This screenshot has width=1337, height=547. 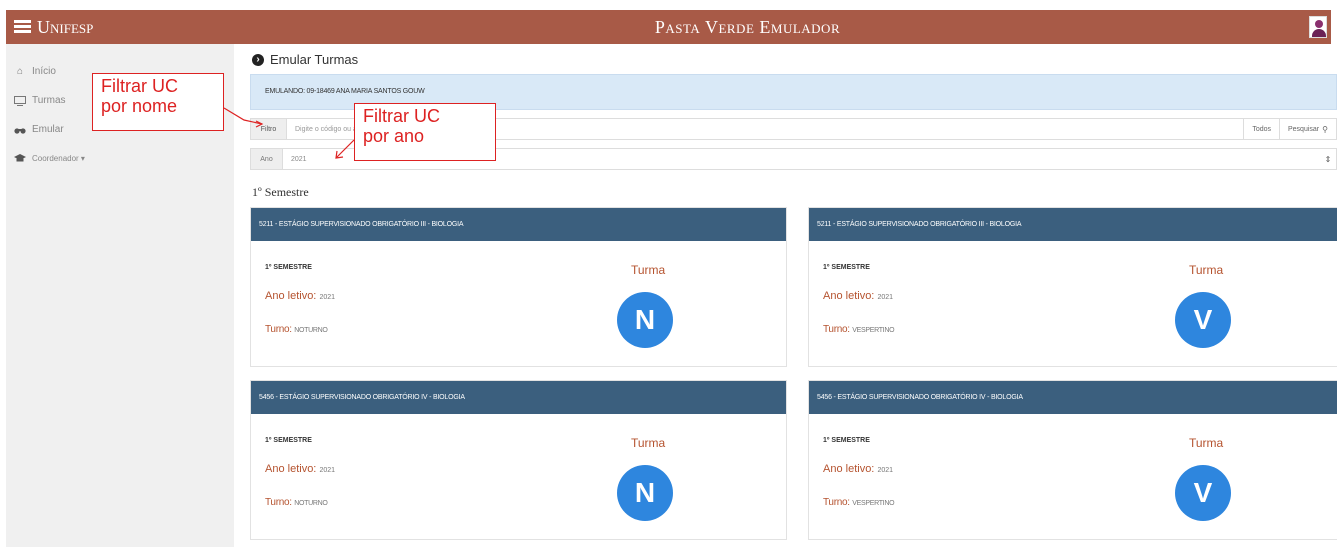 What do you see at coordinates (20, 158) in the screenshot?
I see `graduation-cap-icon` at bounding box center [20, 158].